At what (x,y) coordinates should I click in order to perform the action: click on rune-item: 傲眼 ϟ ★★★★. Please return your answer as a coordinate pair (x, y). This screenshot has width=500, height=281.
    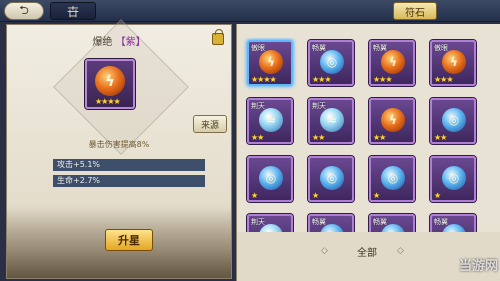
    Looking at the image, I should click on (270, 63).